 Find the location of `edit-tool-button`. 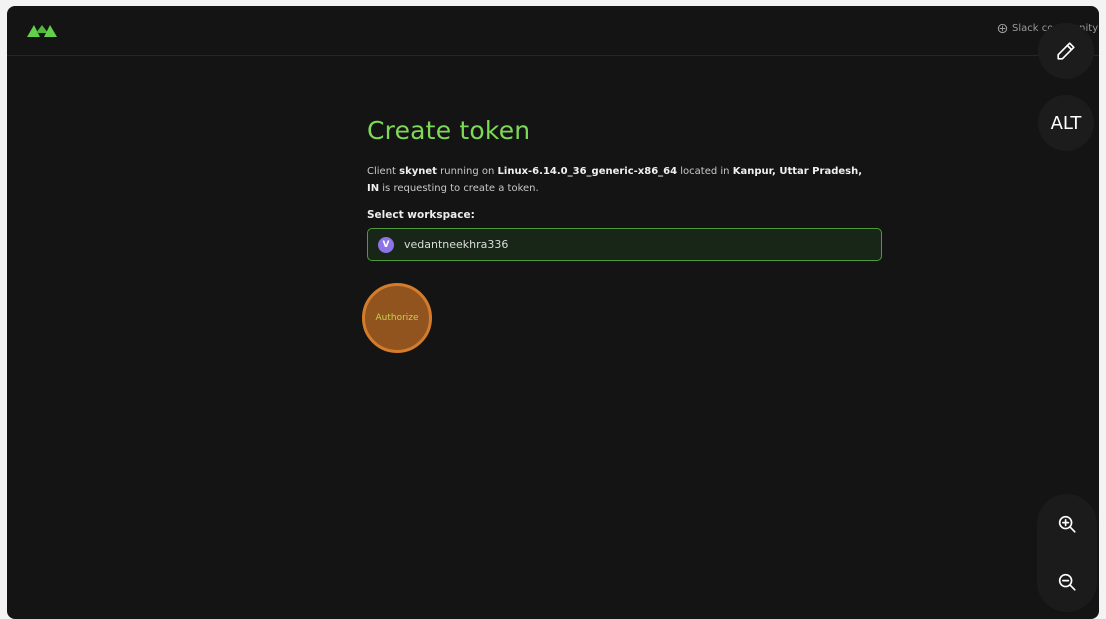

edit-tool-button is located at coordinates (1066, 51).